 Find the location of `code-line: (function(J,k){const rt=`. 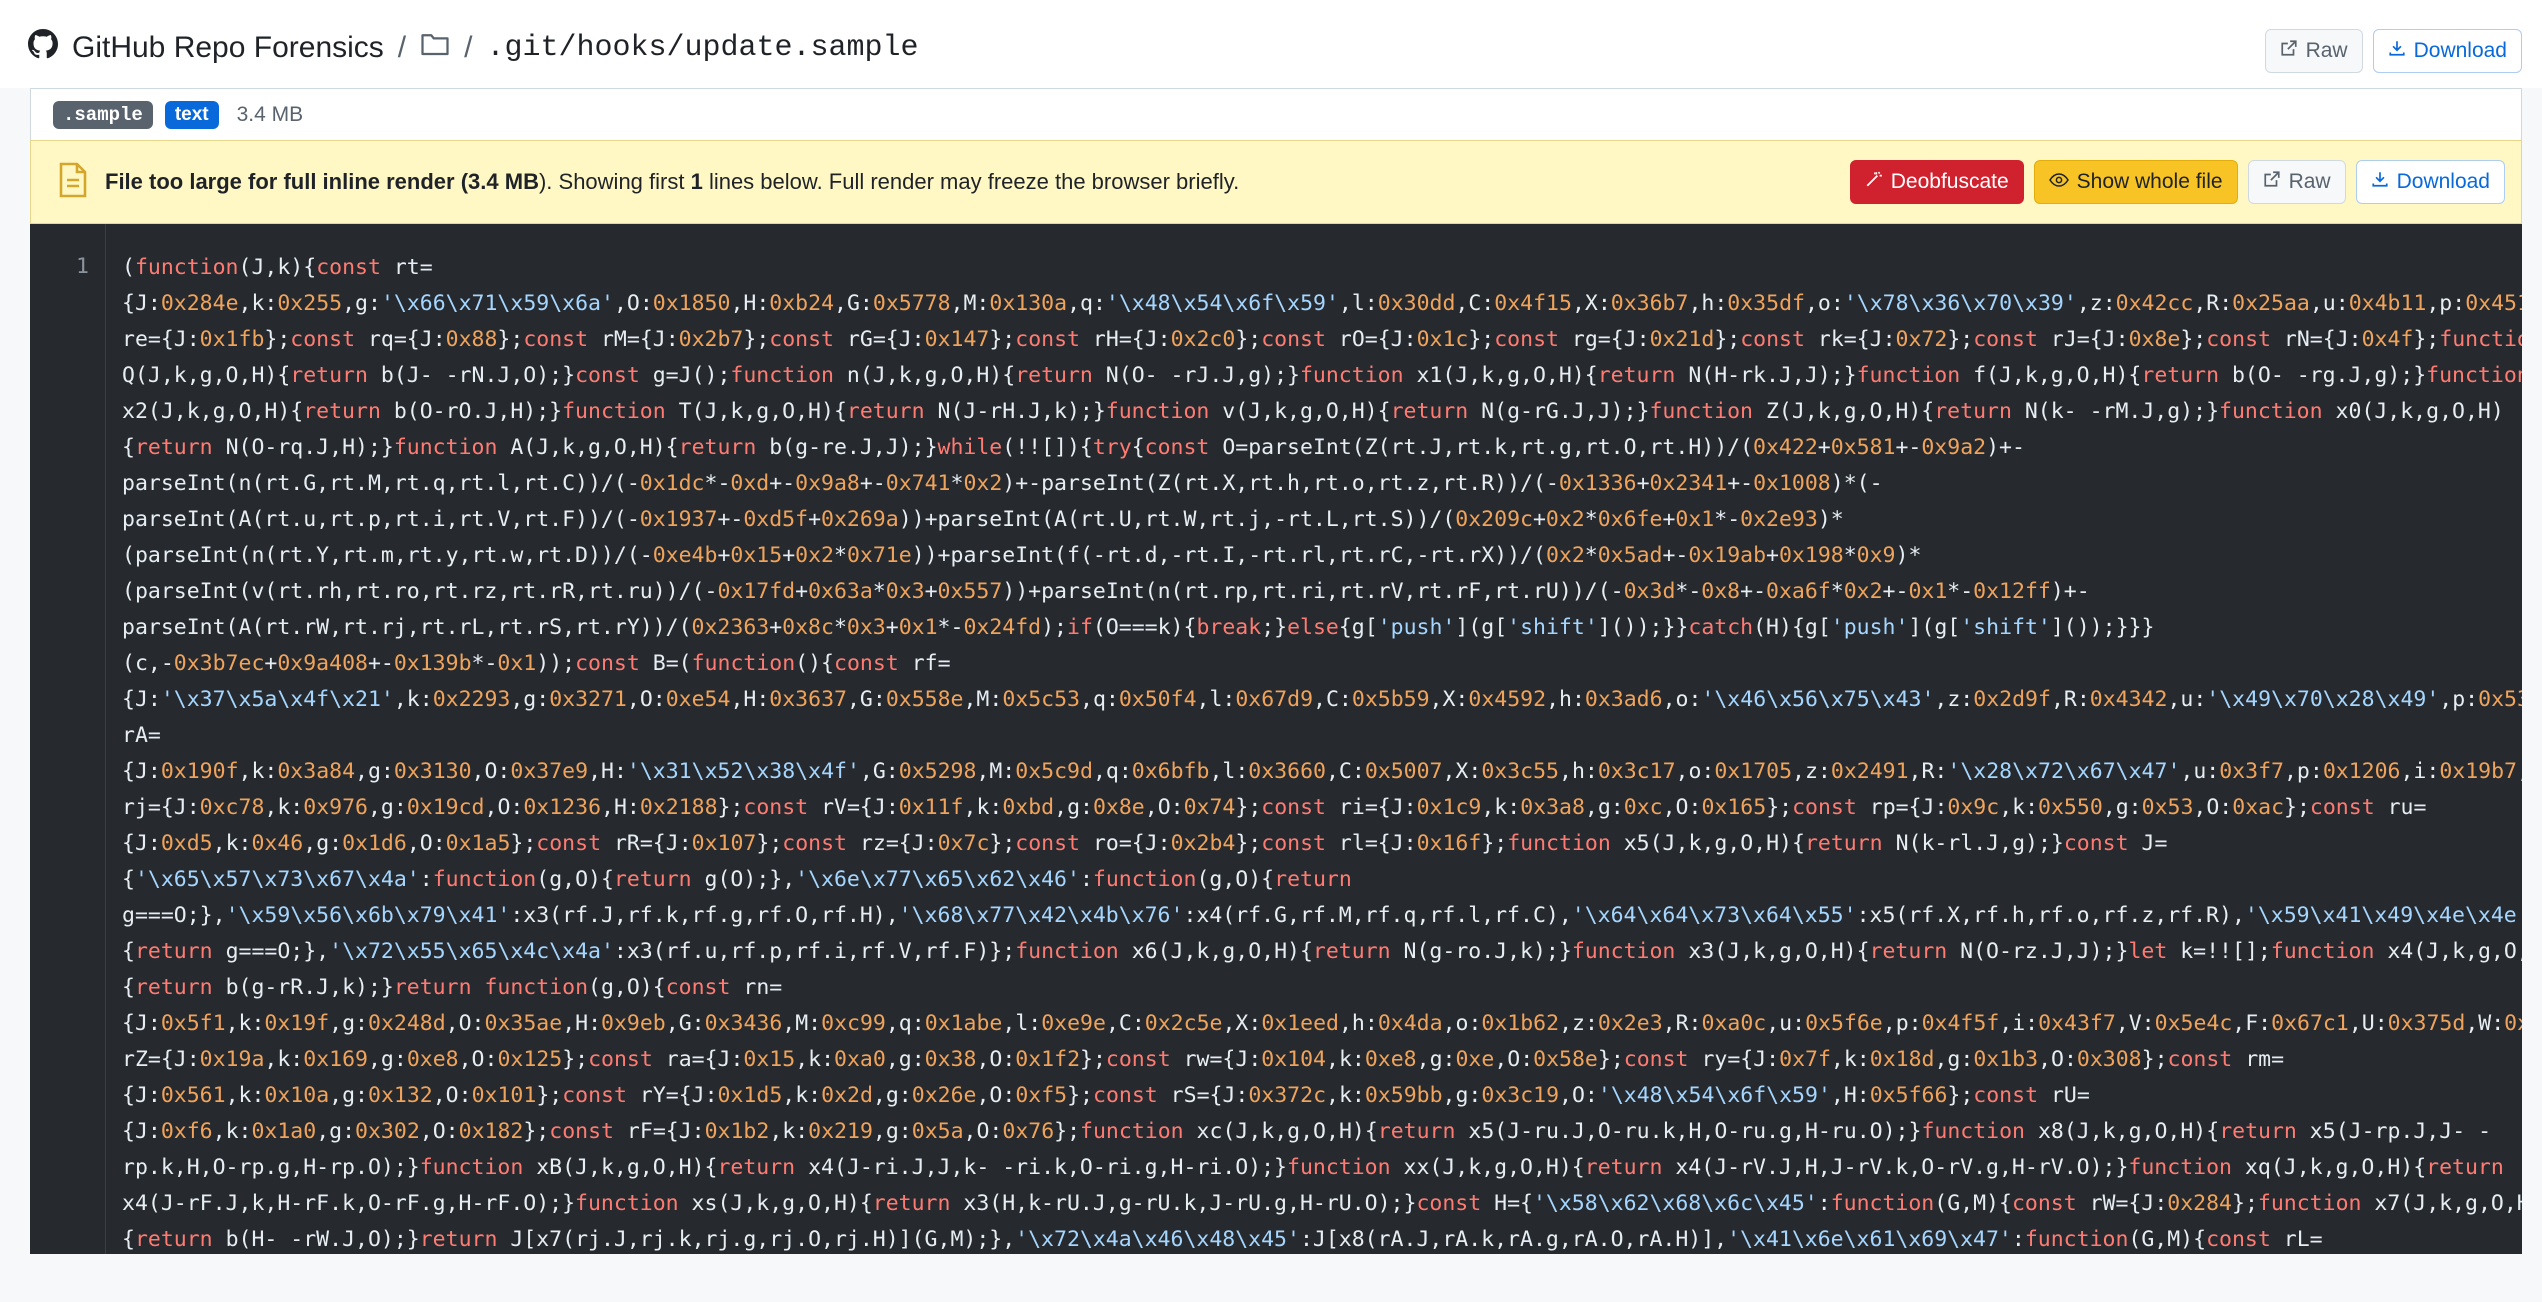

code-line: (function(J,k){const rt= is located at coordinates (277, 267).